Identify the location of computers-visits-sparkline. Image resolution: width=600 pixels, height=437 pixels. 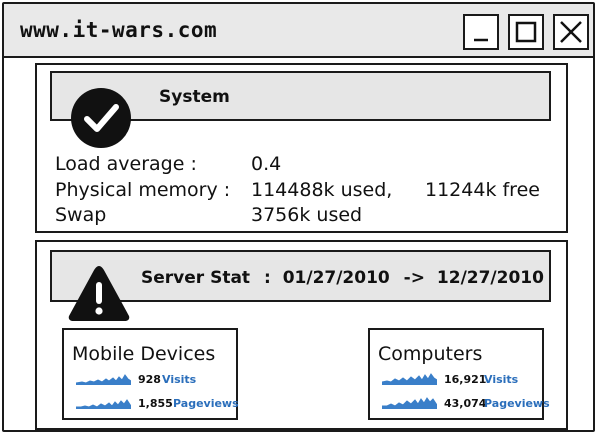
(409, 379).